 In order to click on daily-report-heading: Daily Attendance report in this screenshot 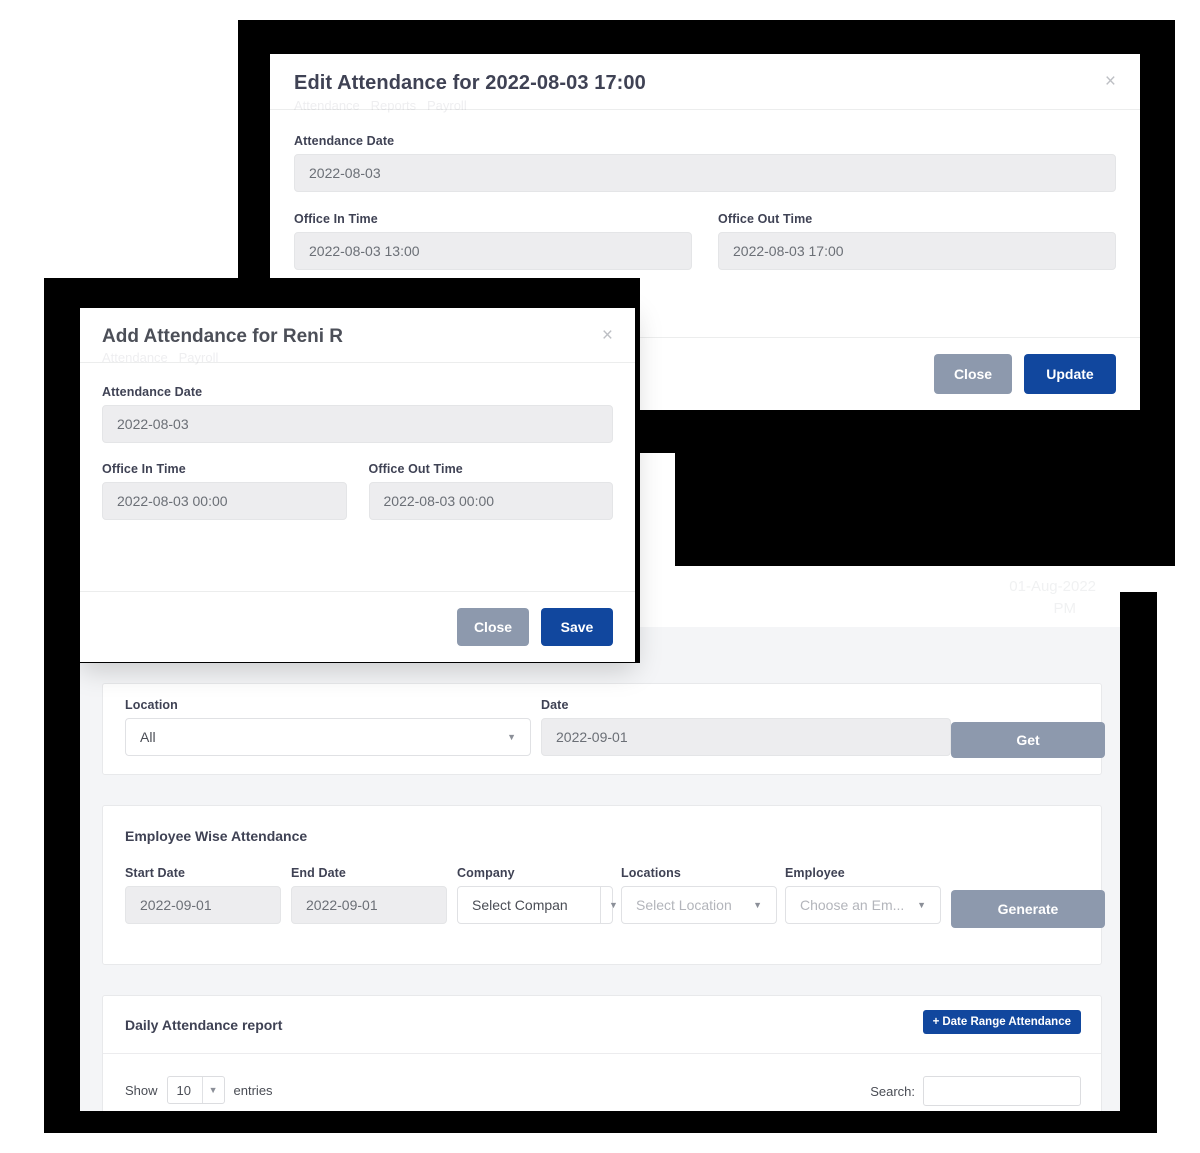, I will do `click(204, 1025)`.